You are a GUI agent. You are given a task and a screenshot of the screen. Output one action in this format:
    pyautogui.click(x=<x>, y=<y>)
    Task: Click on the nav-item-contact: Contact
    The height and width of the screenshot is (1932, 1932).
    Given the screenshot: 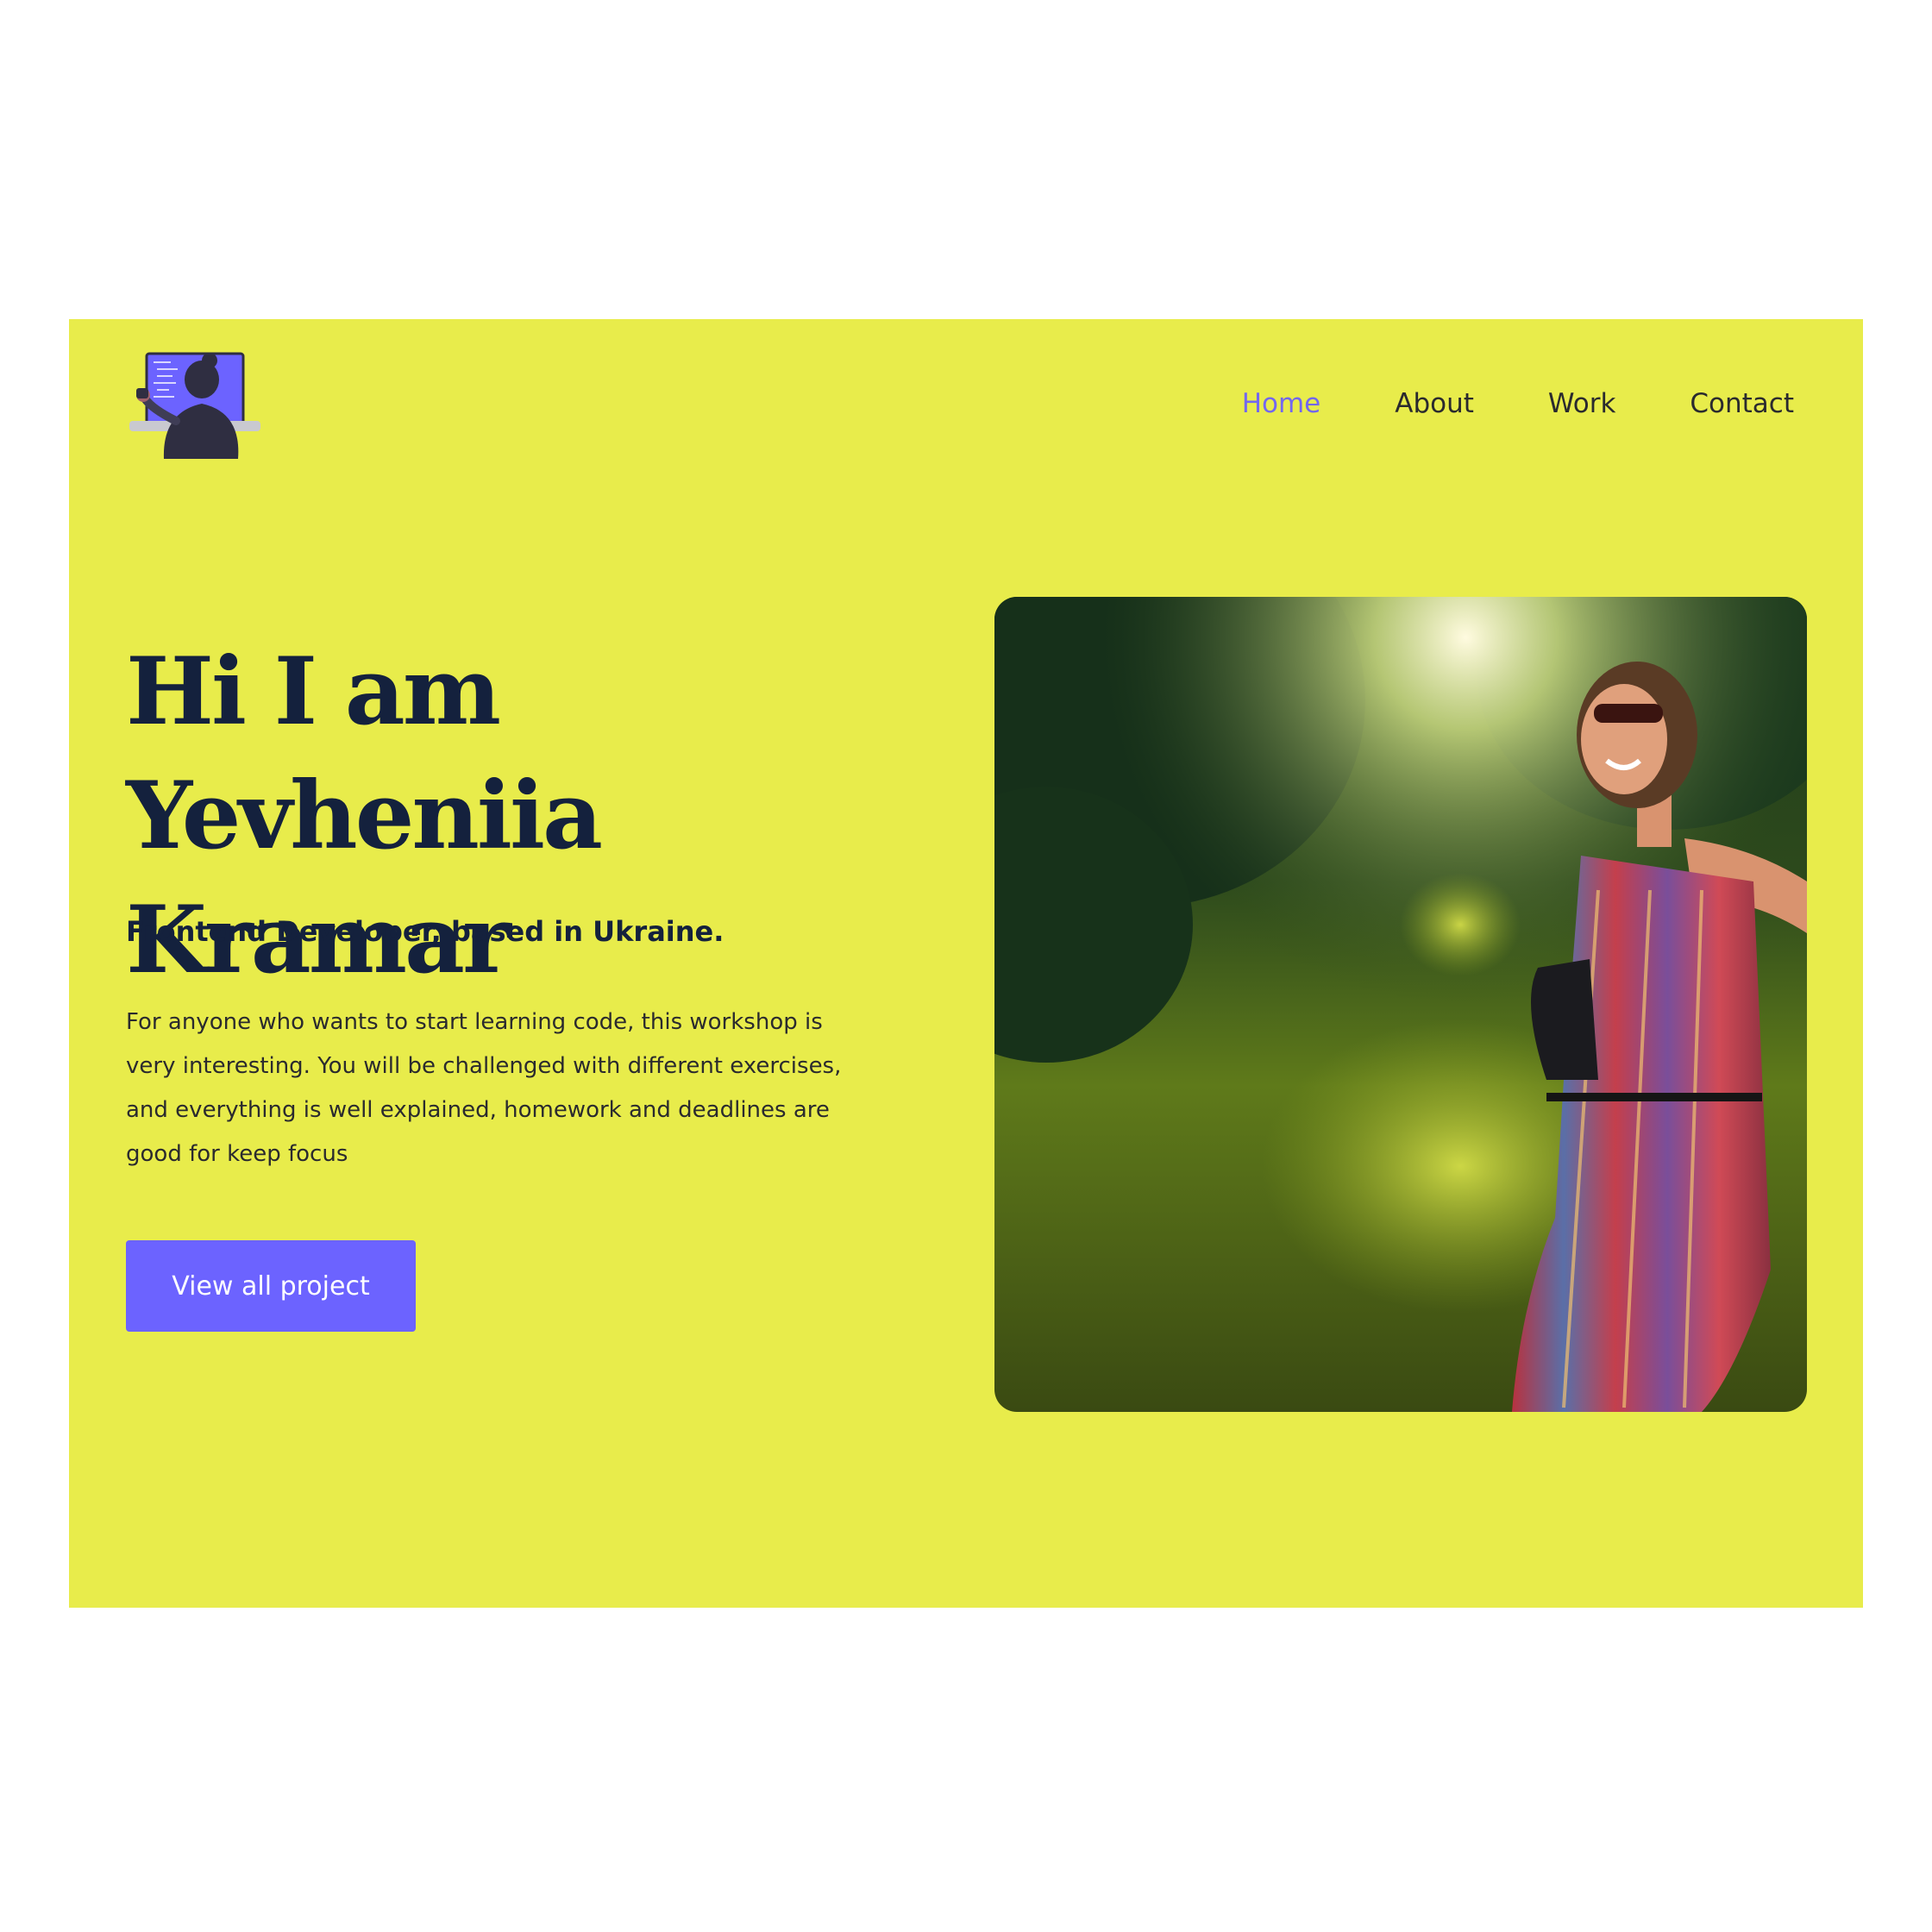 What is the action you would take?
    pyautogui.click(x=1742, y=404)
    